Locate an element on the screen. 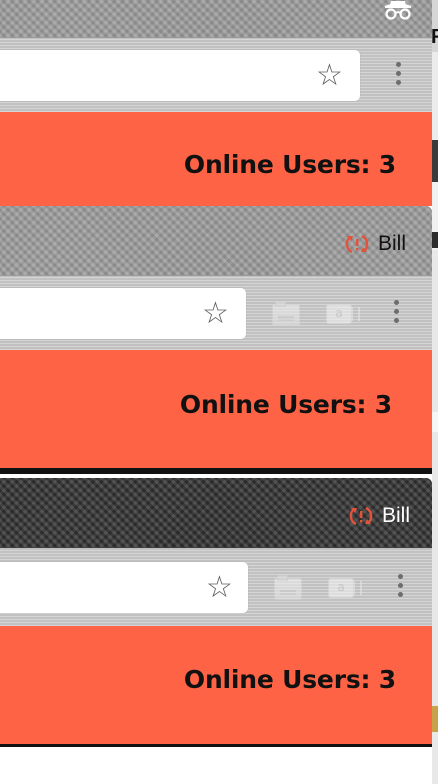  title-bar is located at coordinates (216, 19).